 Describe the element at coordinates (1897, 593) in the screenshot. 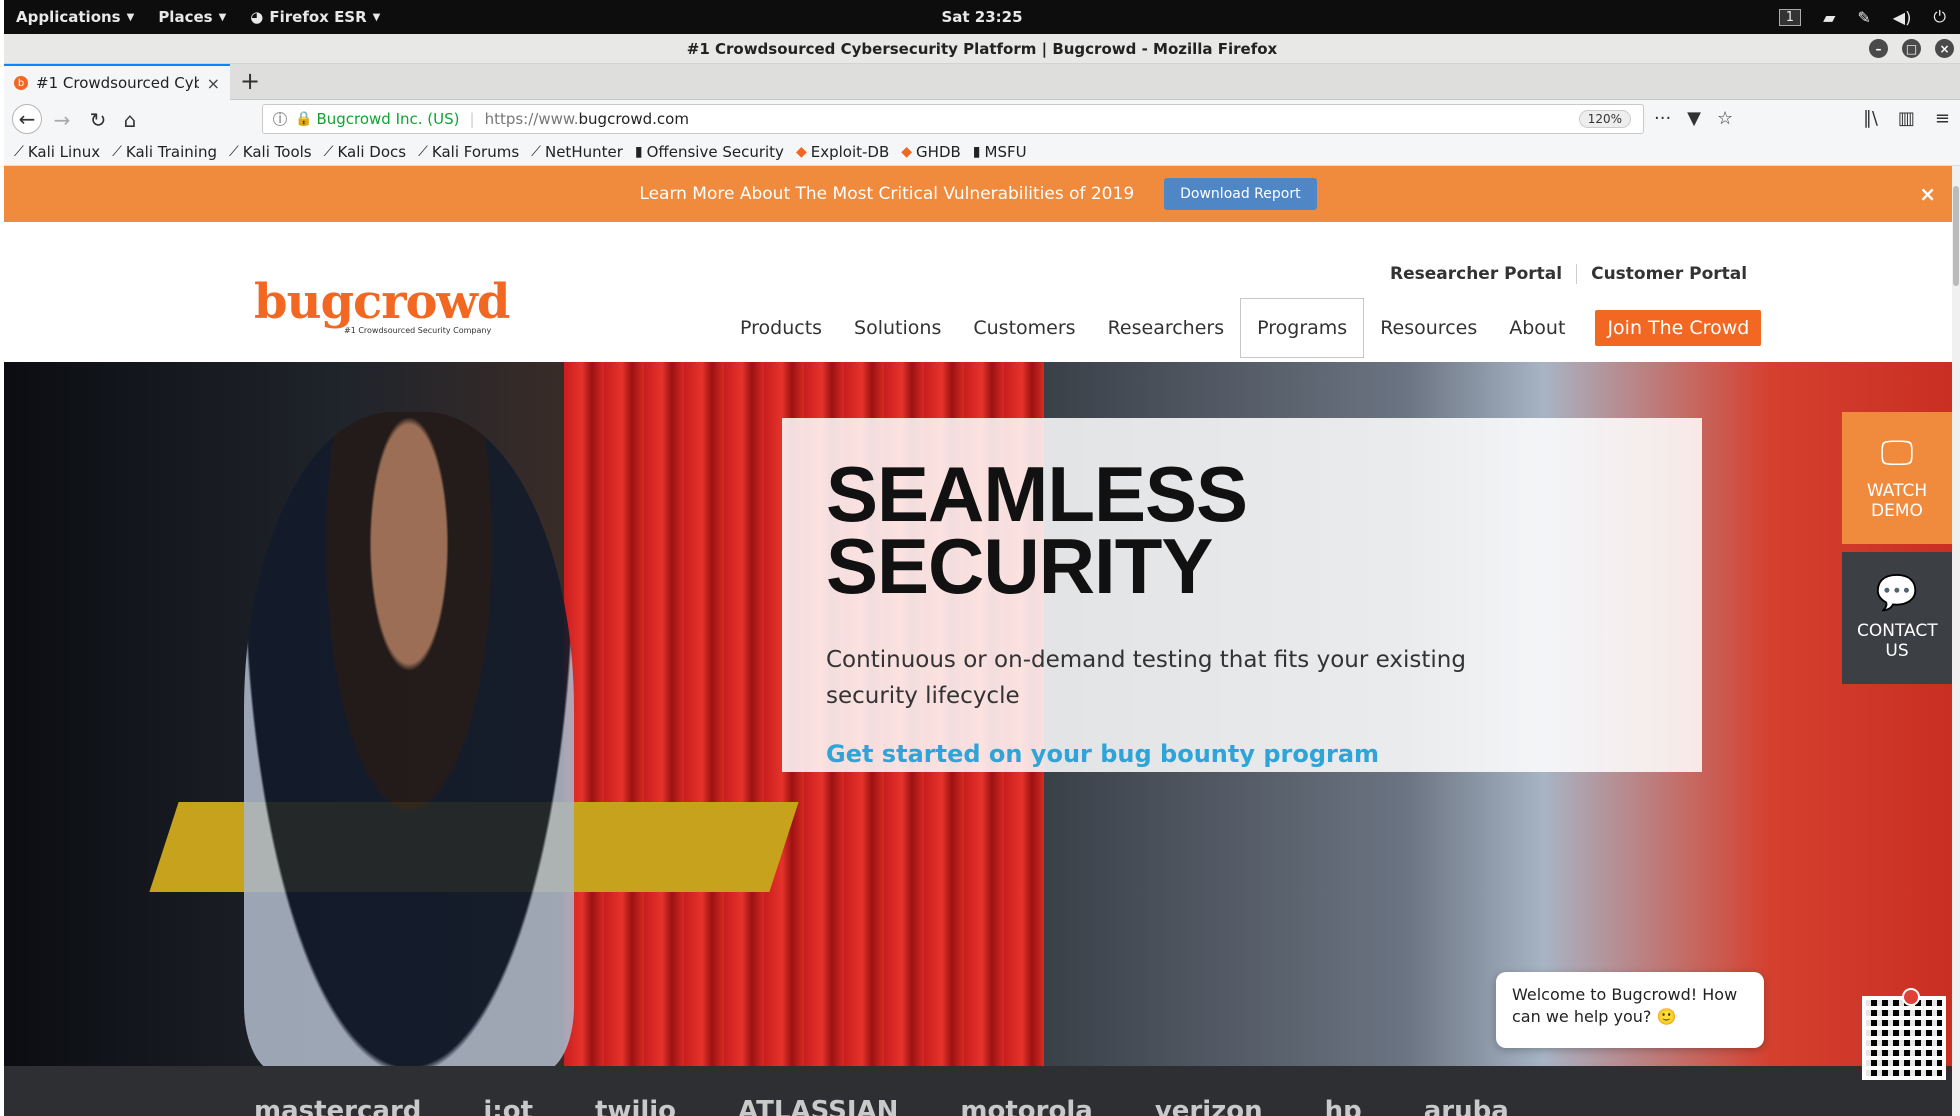

I see `chat-bubble-icon: 💬` at that location.